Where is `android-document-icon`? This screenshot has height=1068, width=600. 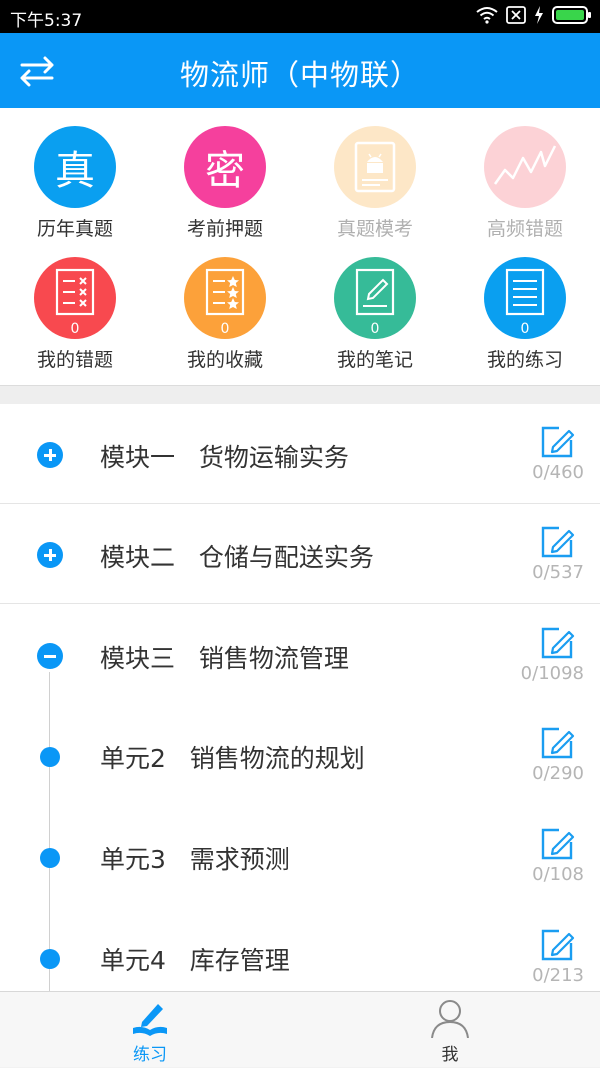
android-document-icon is located at coordinates (375, 167).